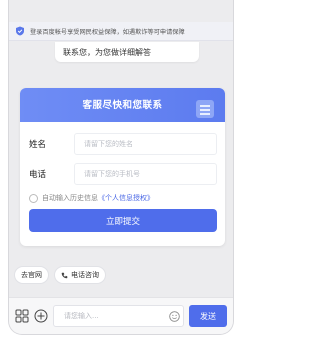 The height and width of the screenshot is (343, 320). I want to click on phone-input: 请留下您的手机号, so click(145, 174).